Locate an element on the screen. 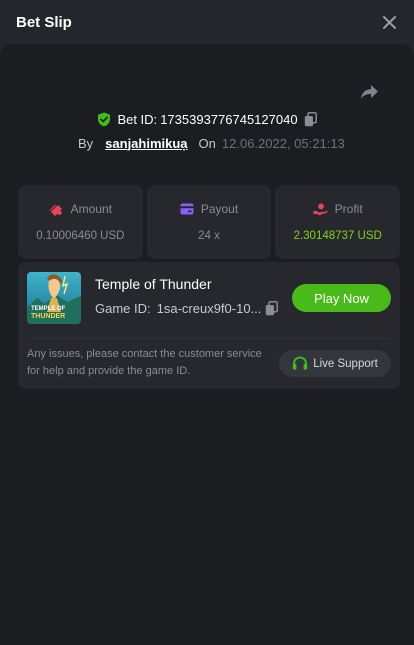  copy-bet-id-button is located at coordinates (310, 119).